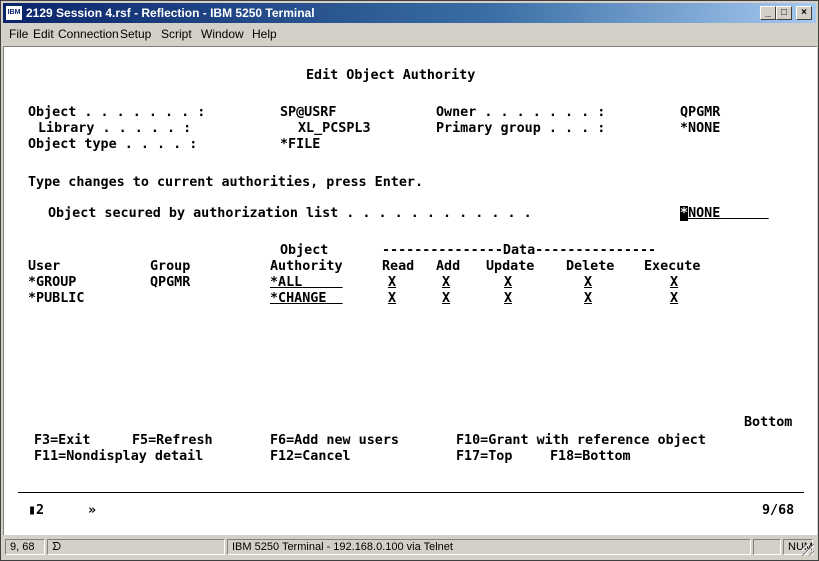 Image resolution: width=819 pixels, height=561 pixels. What do you see at coordinates (92, 510) in the screenshot?
I see `oia-arrow-icon: »` at bounding box center [92, 510].